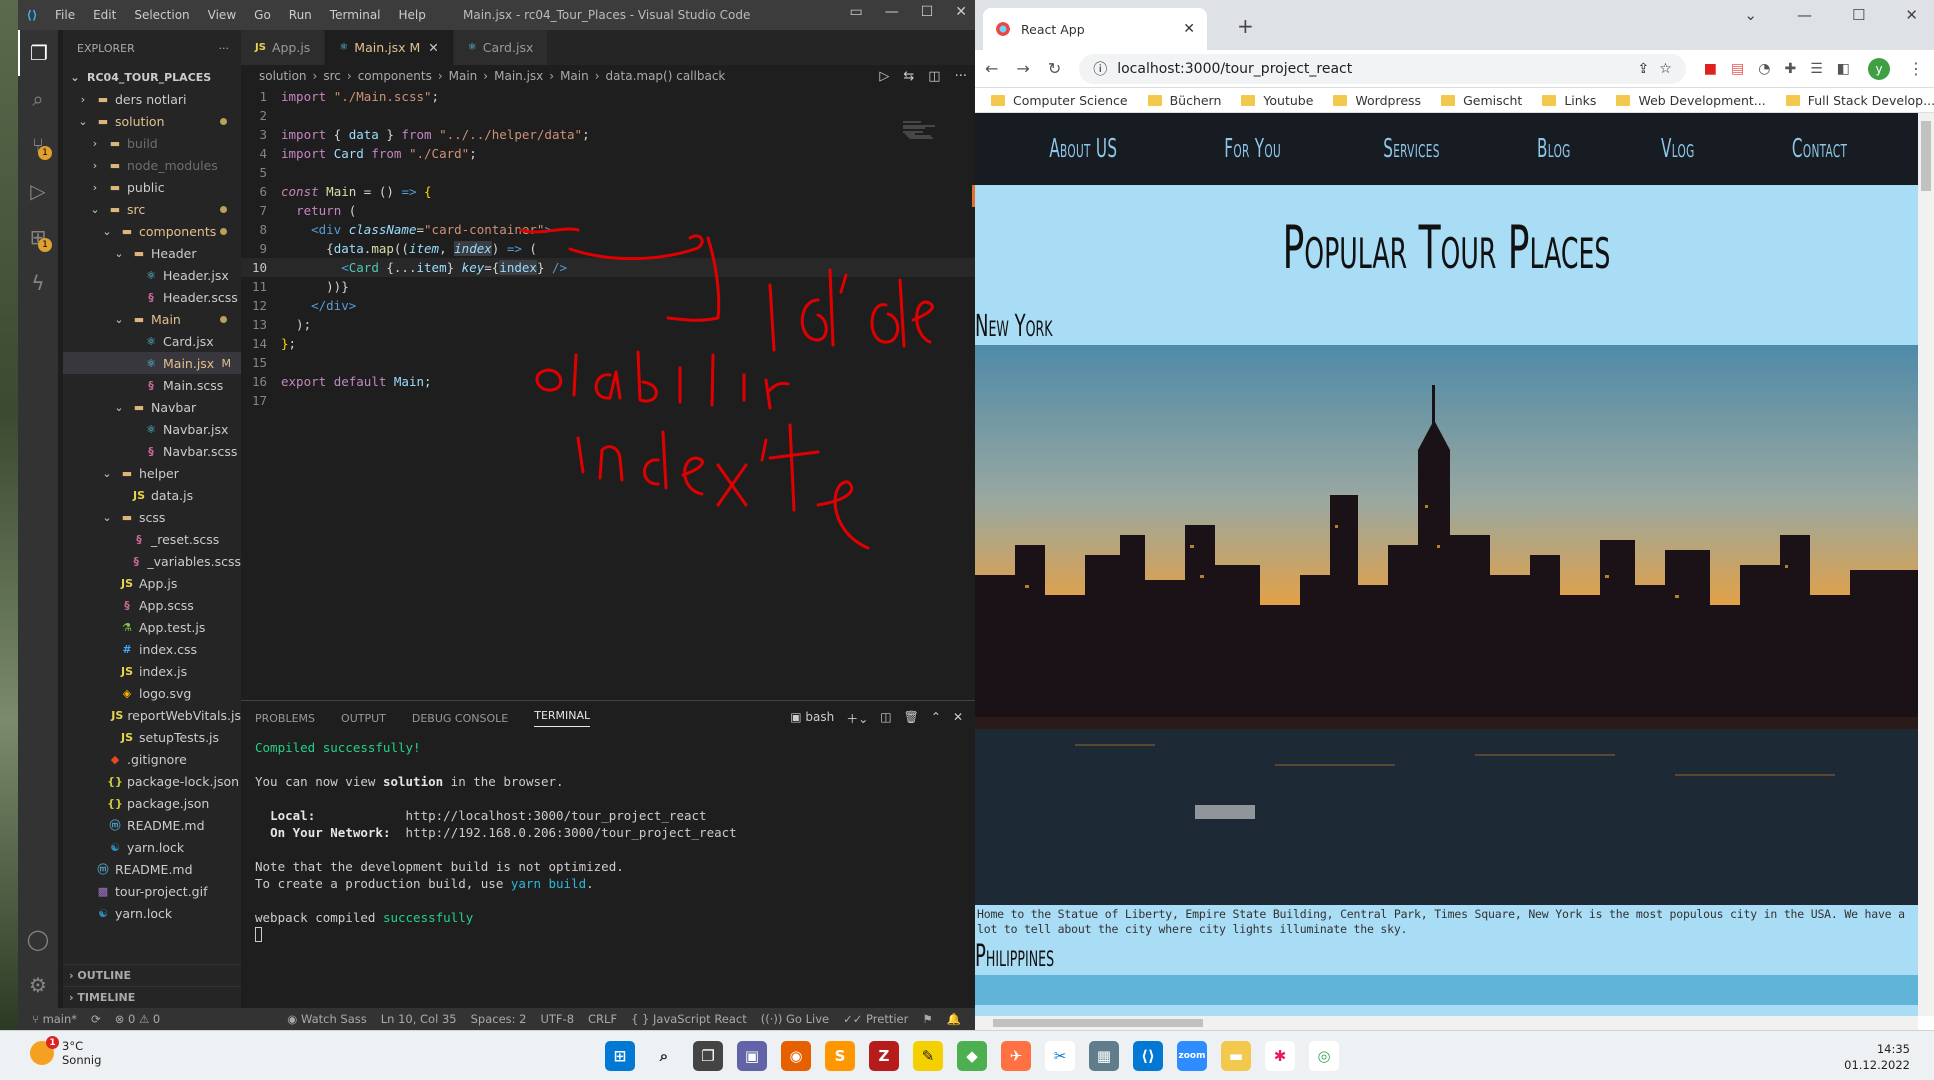  Describe the element at coordinates (1236, 1056) in the screenshot. I see `file-explorer-icon: ▬` at that location.